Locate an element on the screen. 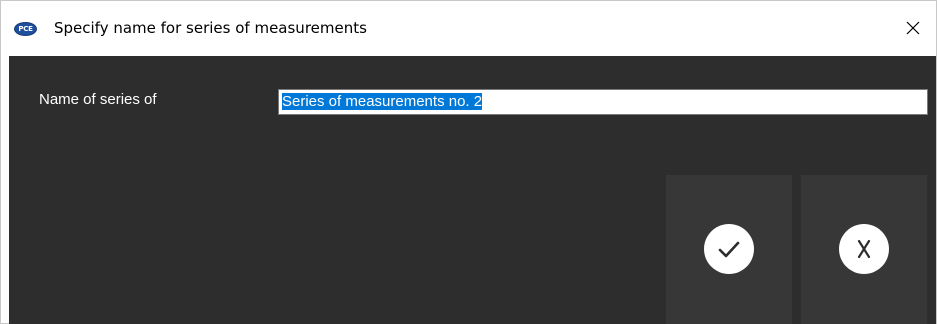 The height and width of the screenshot is (324, 937). close-icon is located at coordinates (913, 28).